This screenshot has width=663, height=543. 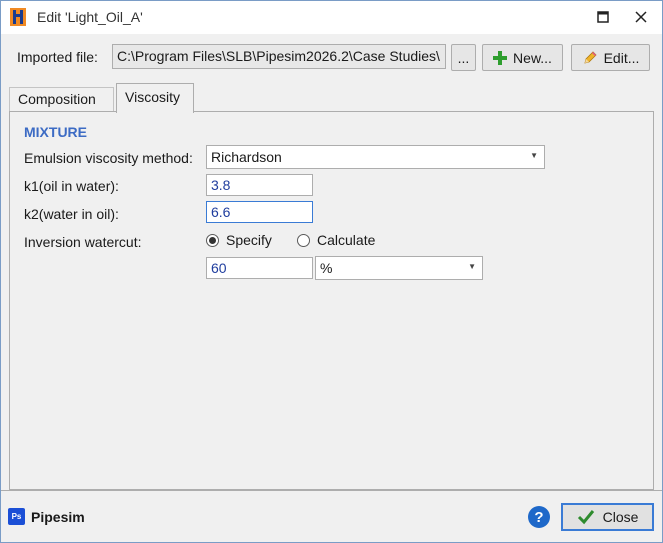 What do you see at coordinates (259, 185) in the screenshot?
I see `k1-input: 3.8` at bounding box center [259, 185].